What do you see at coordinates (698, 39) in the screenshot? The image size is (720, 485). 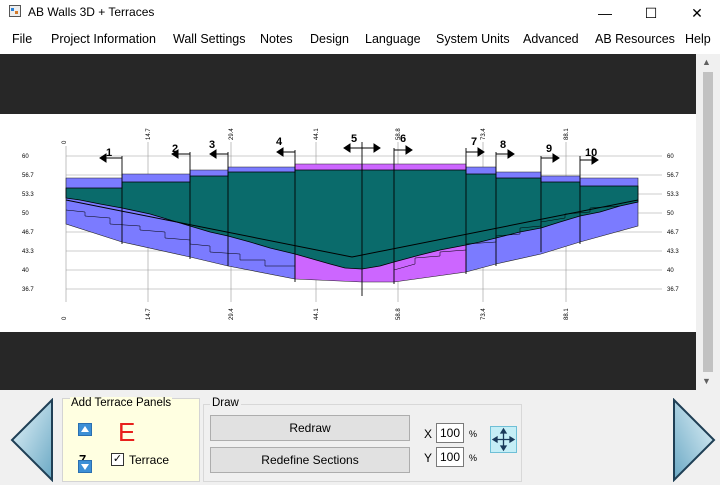 I see `menu-help: Help` at bounding box center [698, 39].